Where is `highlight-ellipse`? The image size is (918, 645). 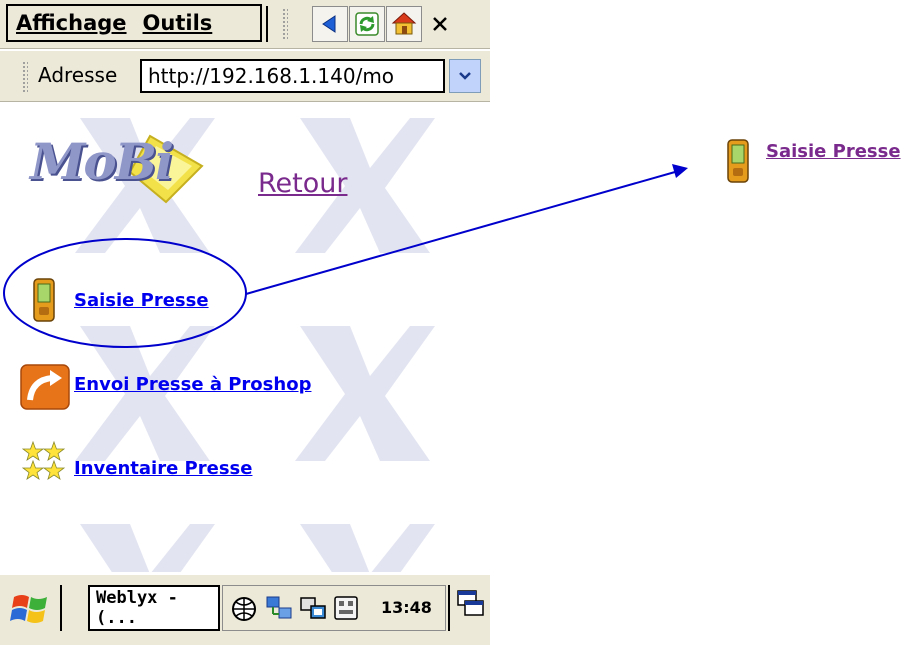
highlight-ellipse is located at coordinates (125, 293).